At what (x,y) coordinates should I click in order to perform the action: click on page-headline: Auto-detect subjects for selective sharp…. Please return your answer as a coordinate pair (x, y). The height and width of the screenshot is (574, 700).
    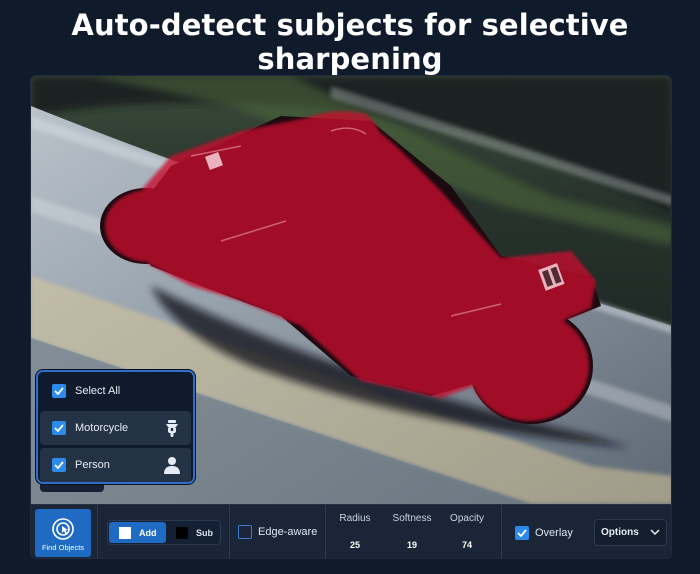
    Looking at the image, I should click on (350, 42).